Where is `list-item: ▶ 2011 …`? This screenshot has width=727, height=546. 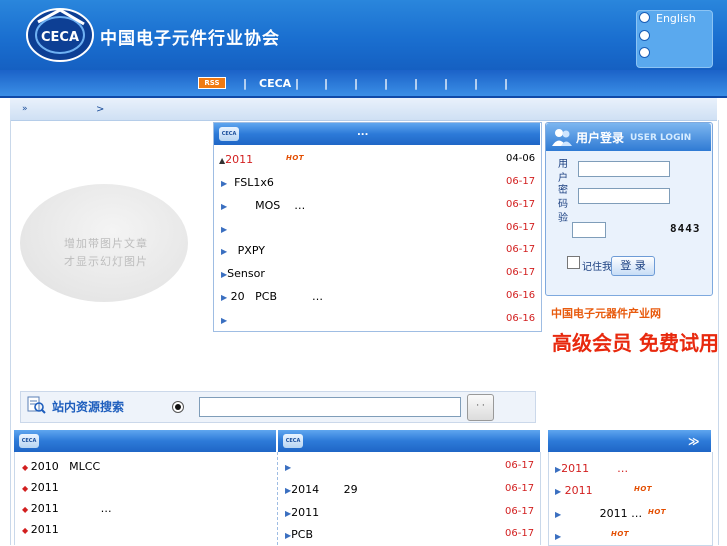
list-item: ▶ 2011 … is located at coordinates (598, 513).